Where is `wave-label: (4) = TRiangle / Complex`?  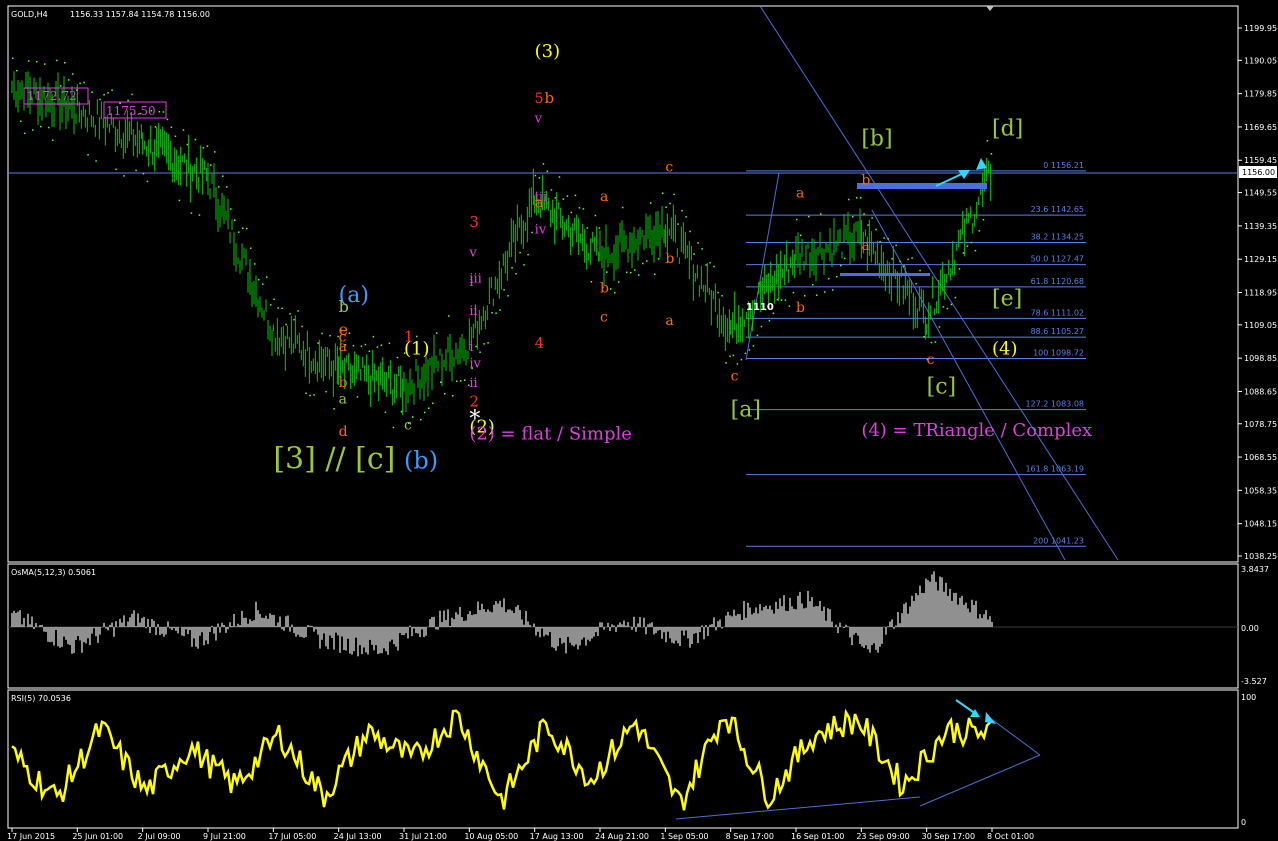 wave-label: (4) = TRiangle / Complex is located at coordinates (976, 430).